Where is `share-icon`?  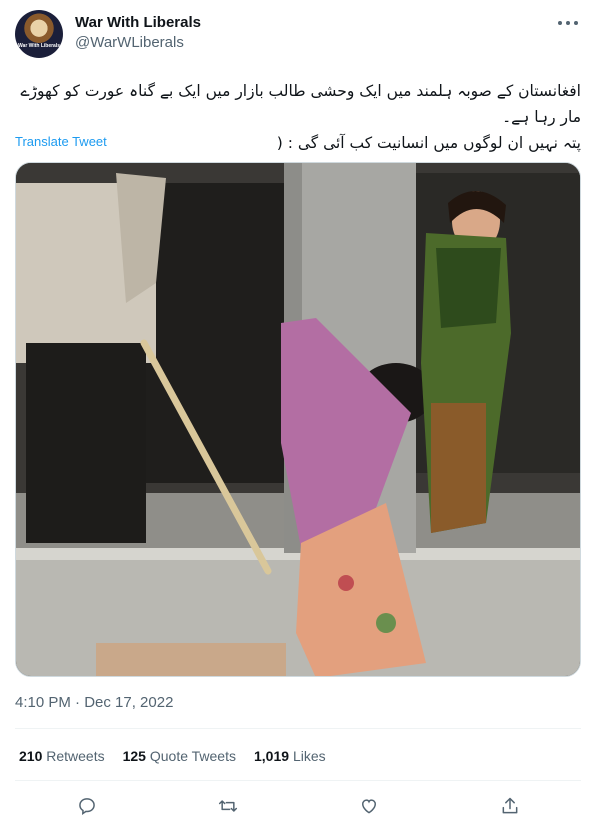
share-icon is located at coordinates (510, 805).